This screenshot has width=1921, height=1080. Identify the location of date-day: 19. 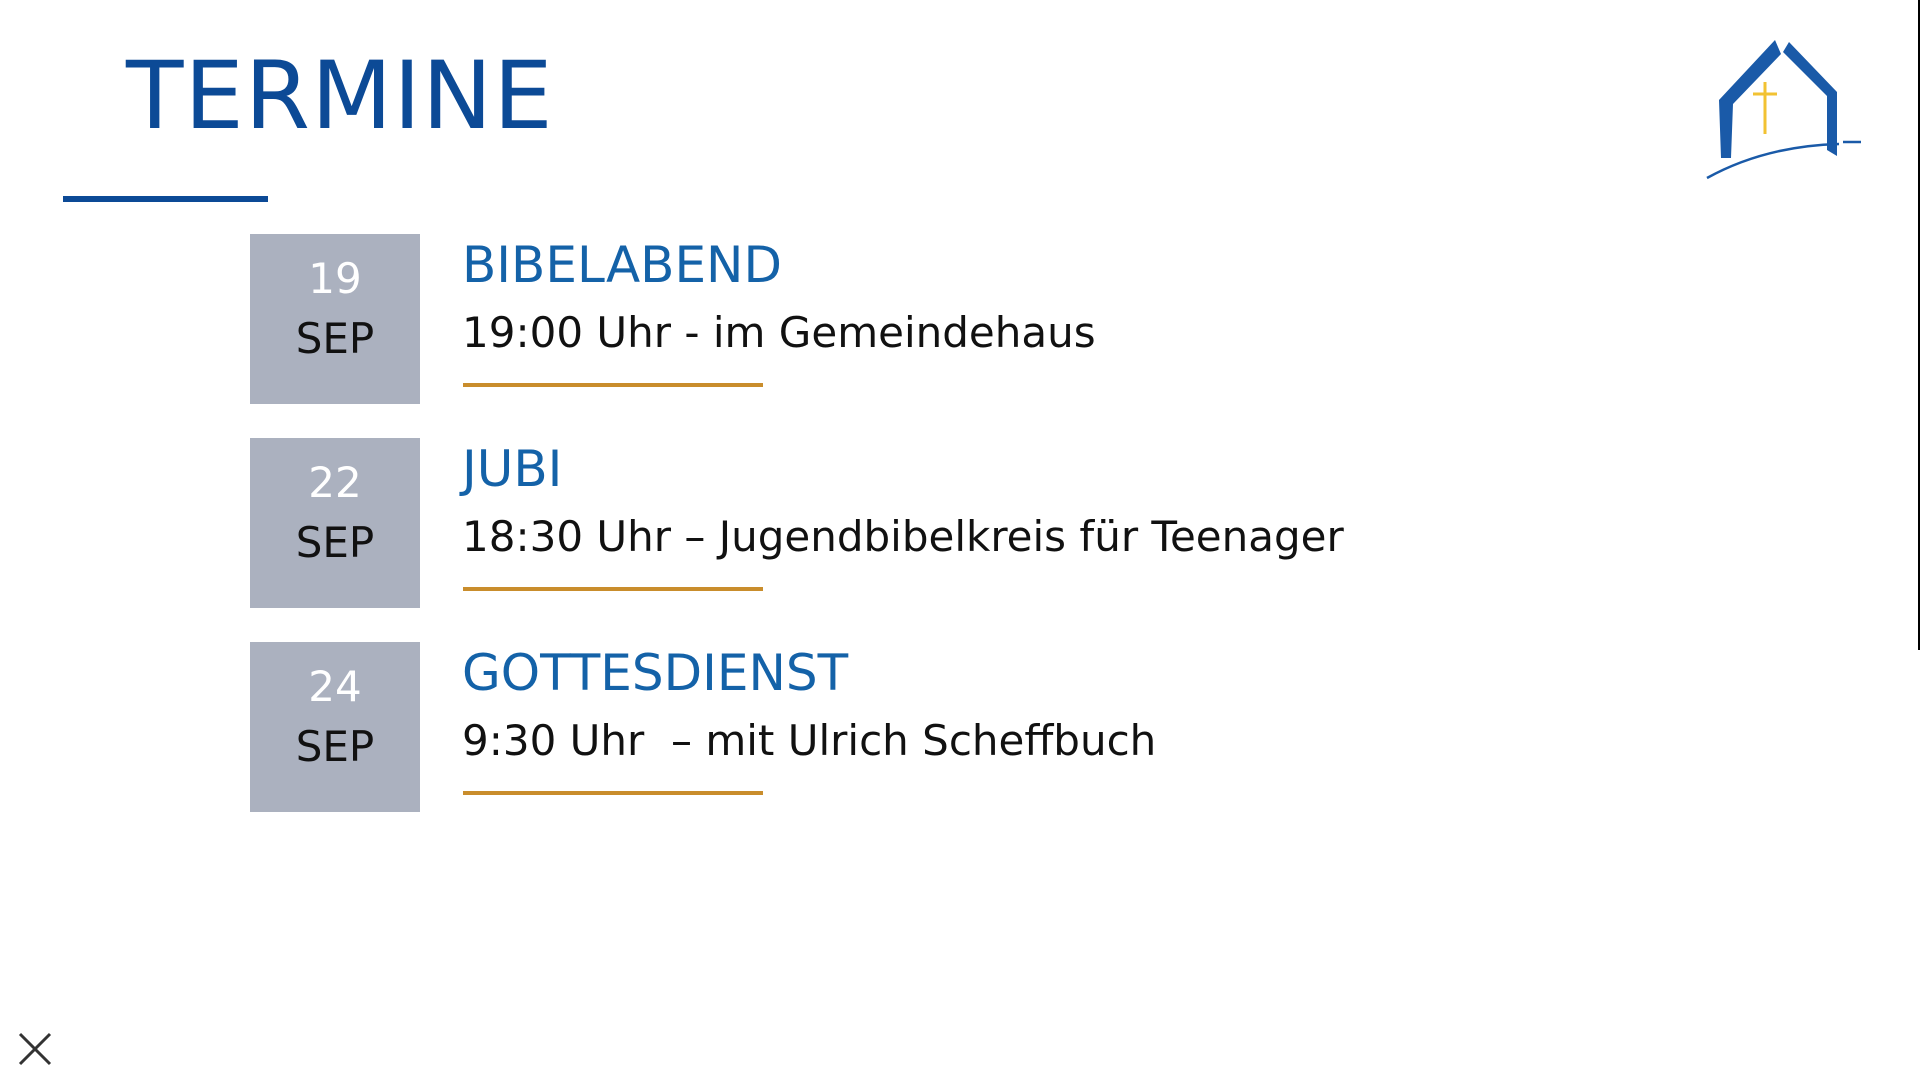
(335, 278).